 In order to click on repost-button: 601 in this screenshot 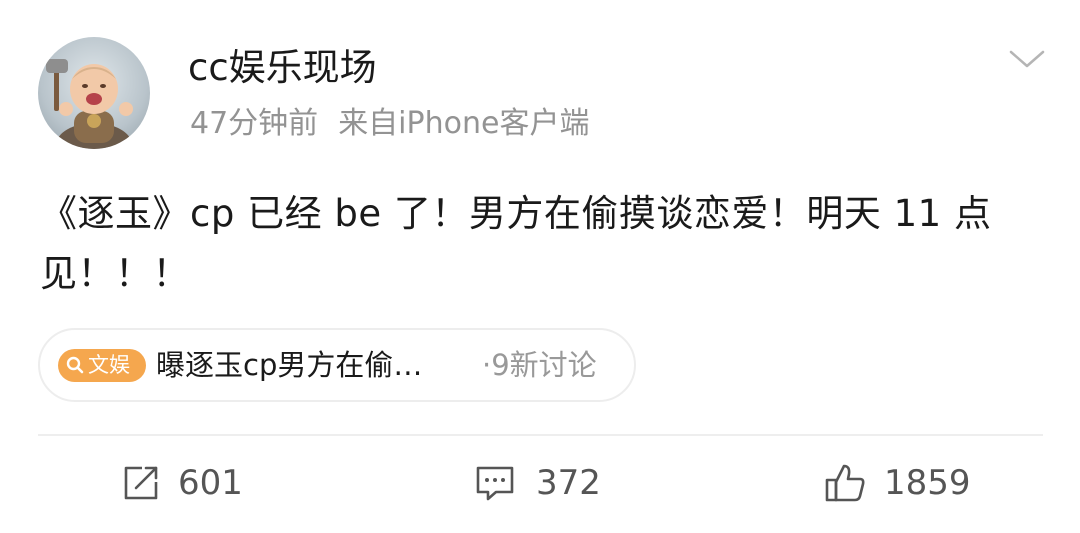, I will do `click(190, 483)`.